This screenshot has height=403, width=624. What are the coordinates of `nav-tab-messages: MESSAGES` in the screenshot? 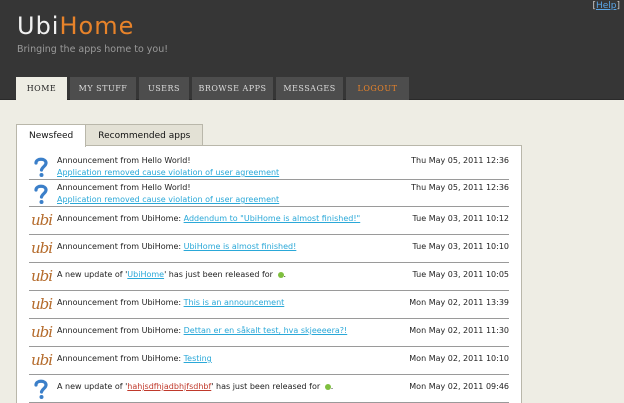 It's located at (309, 88).